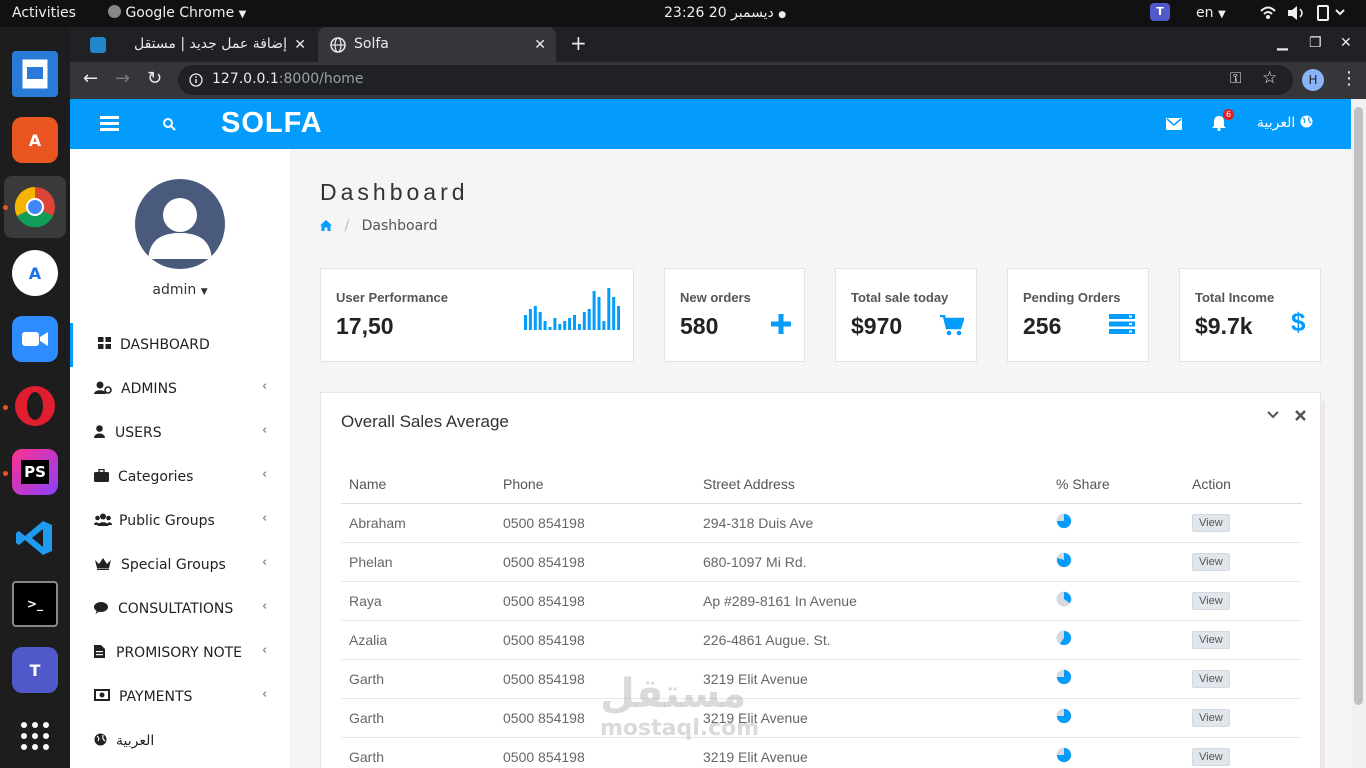 This screenshot has width=1366, height=768. Describe the element at coordinates (114, 11) in the screenshot. I see `chrome-app-icon` at that location.